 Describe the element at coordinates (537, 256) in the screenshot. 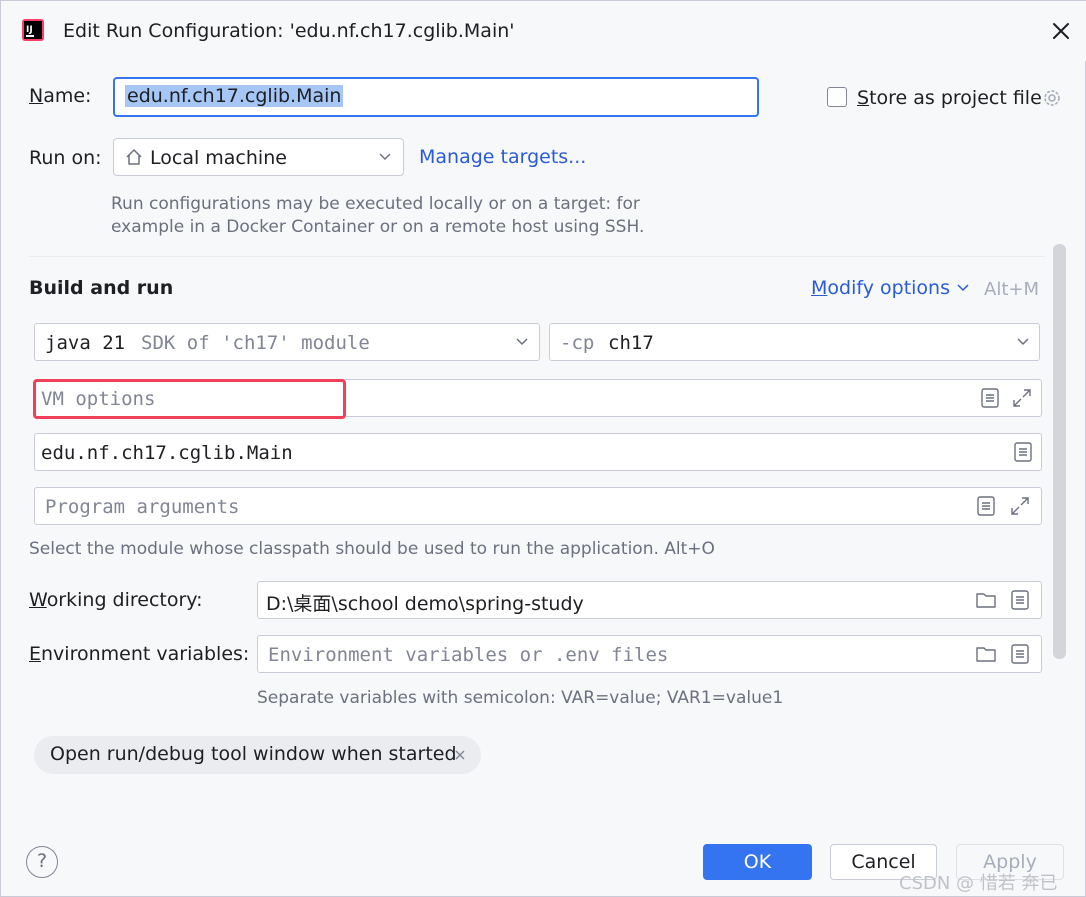

I see `separator` at that location.